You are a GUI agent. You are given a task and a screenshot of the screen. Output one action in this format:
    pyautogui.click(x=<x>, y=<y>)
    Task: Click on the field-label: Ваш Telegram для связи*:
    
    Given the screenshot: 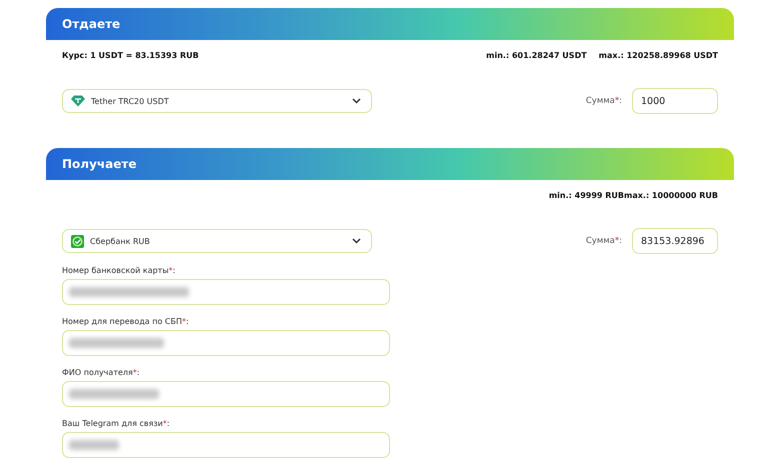 What is the action you would take?
    pyautogui.click(x=116, y=423)
    